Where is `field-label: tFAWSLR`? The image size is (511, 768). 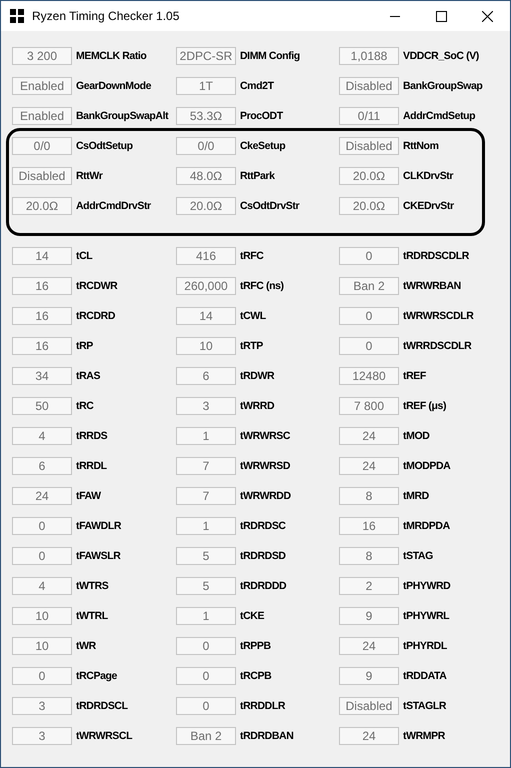
field-label: tFAWSLR is located at coordinates (98, 556).